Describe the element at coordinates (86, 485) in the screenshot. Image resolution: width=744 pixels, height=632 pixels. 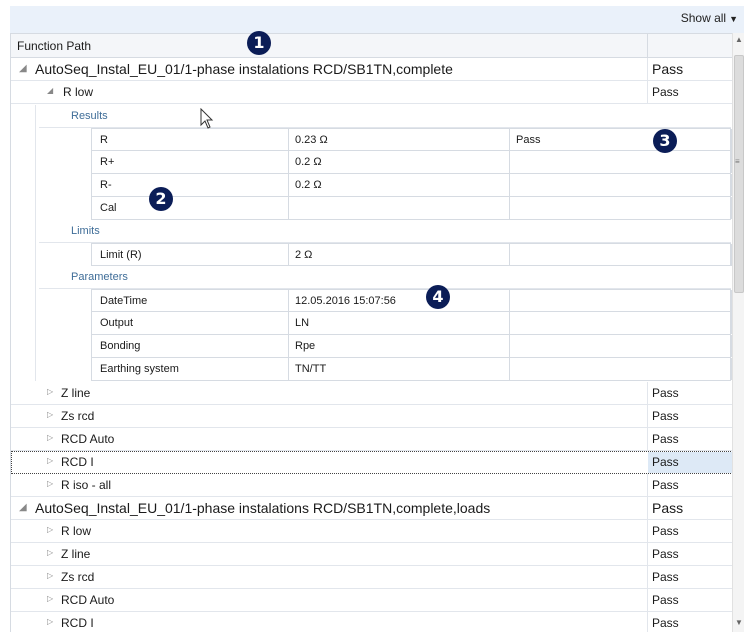
I see `test-label: R iso - all` at that location.